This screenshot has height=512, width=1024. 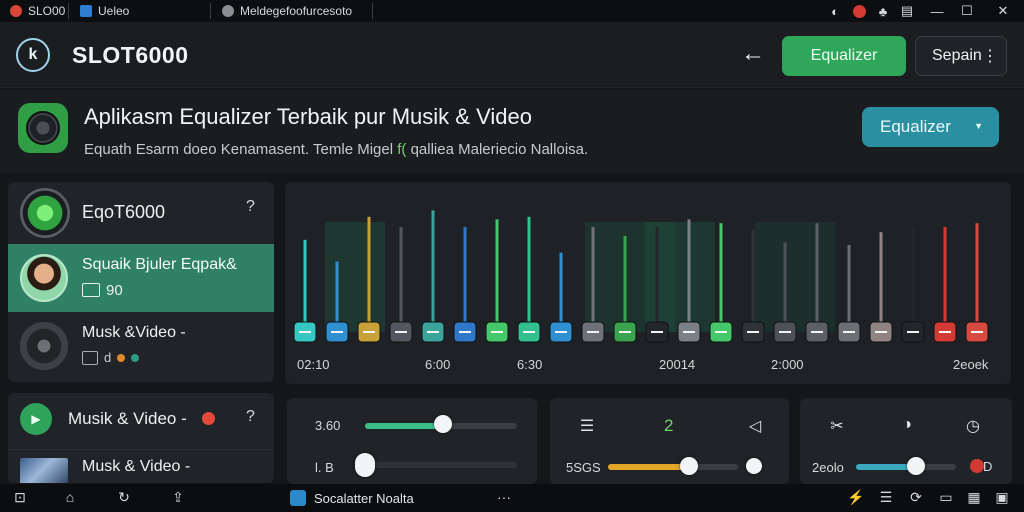 What do you see at coordinates (33, 55) in the screenshot?
I see `app-logo: k` at bounding box center [33, 55].